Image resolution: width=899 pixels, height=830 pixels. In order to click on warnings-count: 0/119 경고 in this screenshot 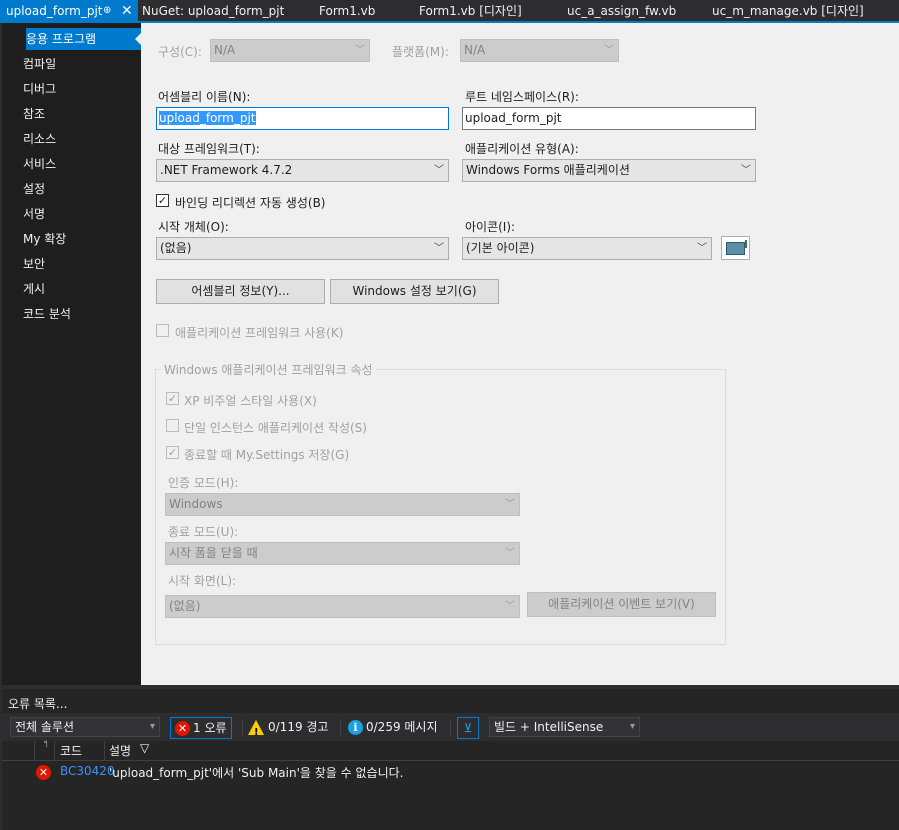, I will do `click(298, 727)`.